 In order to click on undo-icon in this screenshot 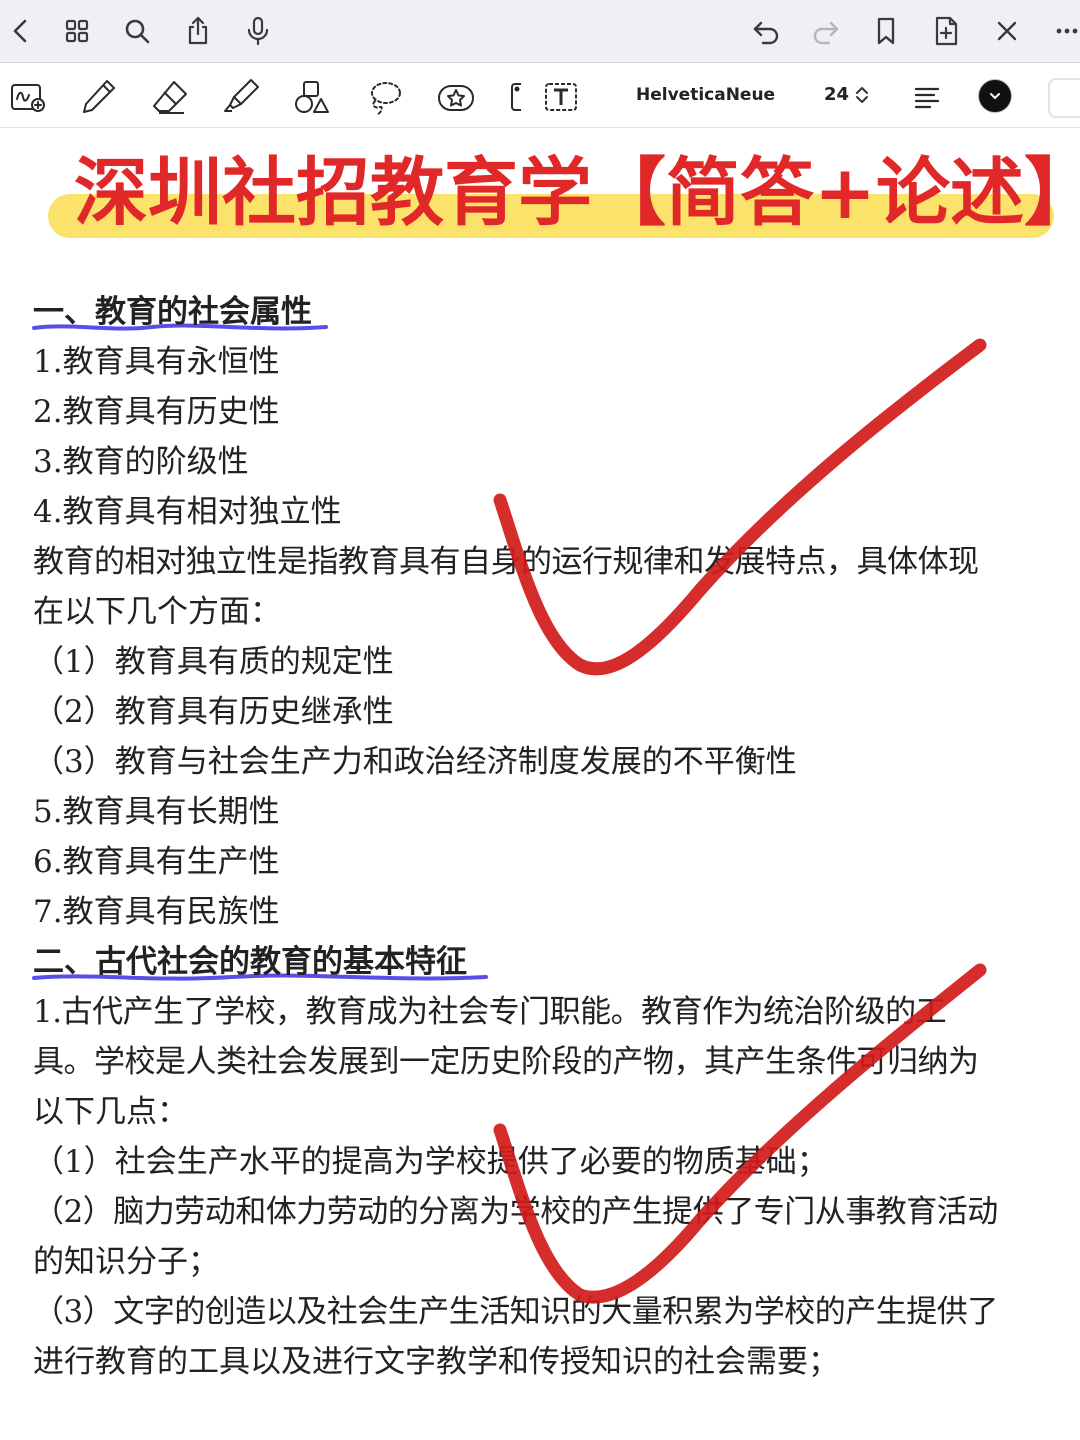, I will do `click(766, 31)`.